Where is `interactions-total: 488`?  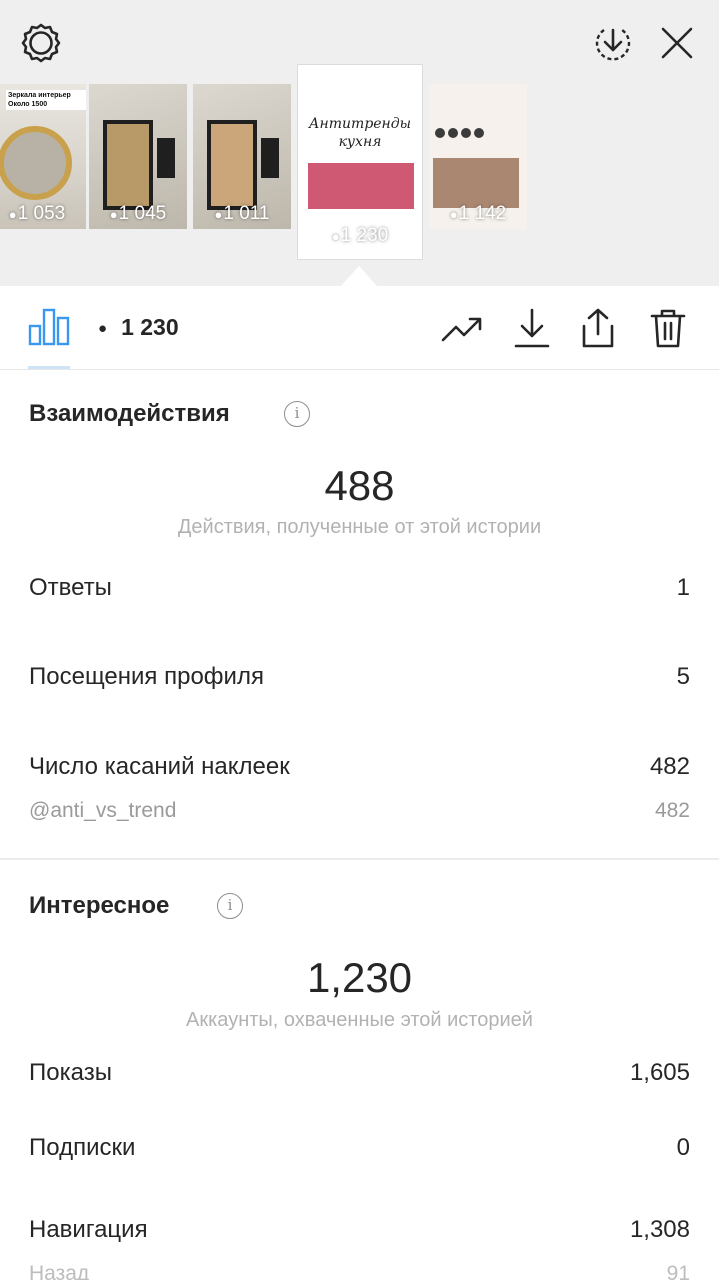 interactions-total: 488 is located at coordinates (359, 485).